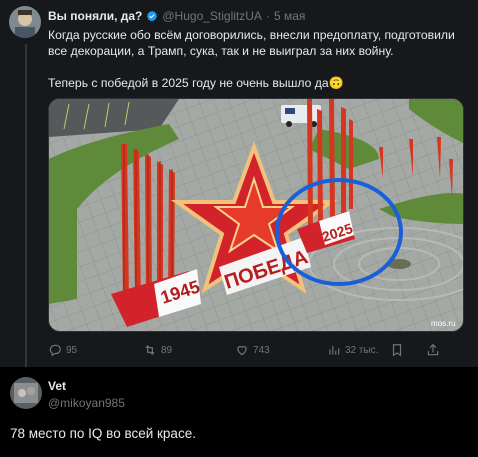  What do you see at coordinates (55, 350) in the screenshot?
I see `reply-icon` at bounding box center [55, 350].